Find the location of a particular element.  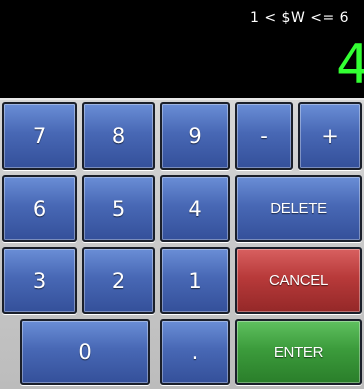

delete-button-label: DELETE is located at coordinates (298, 208).